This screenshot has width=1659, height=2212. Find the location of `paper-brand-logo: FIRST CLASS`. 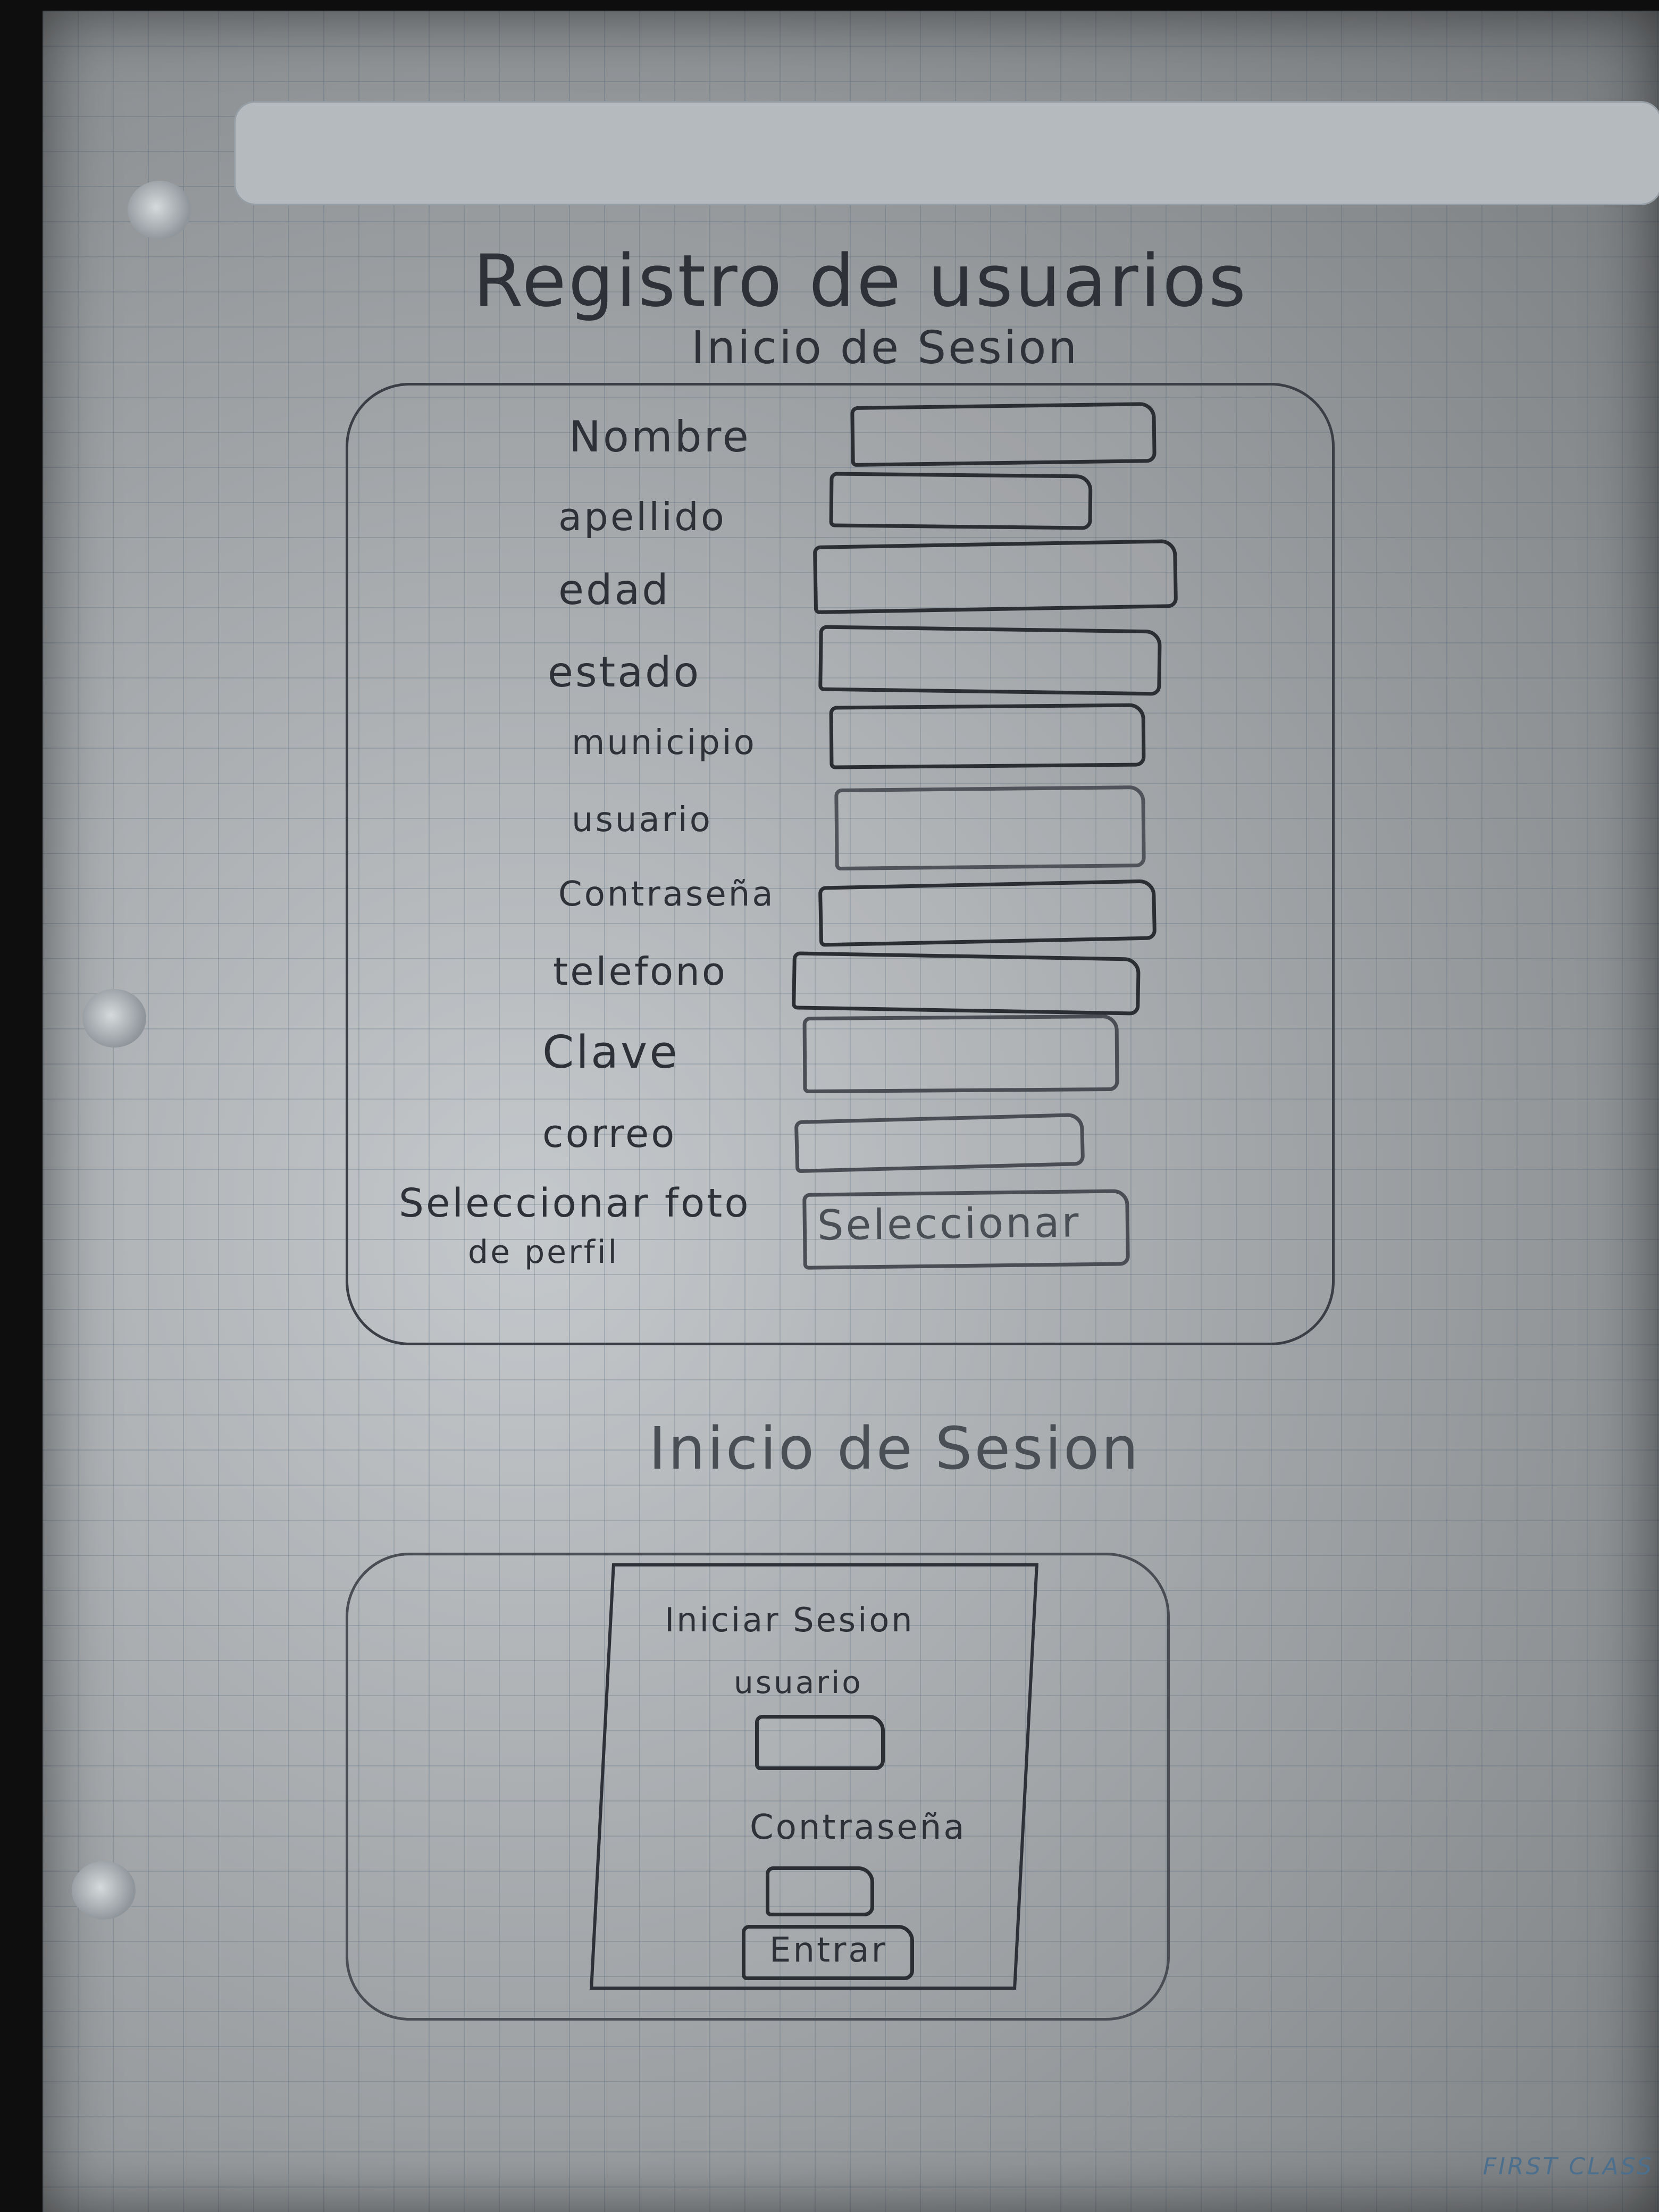

paper-brand-logo: FIRST CLASS is located at coordinates (1568, 2166).